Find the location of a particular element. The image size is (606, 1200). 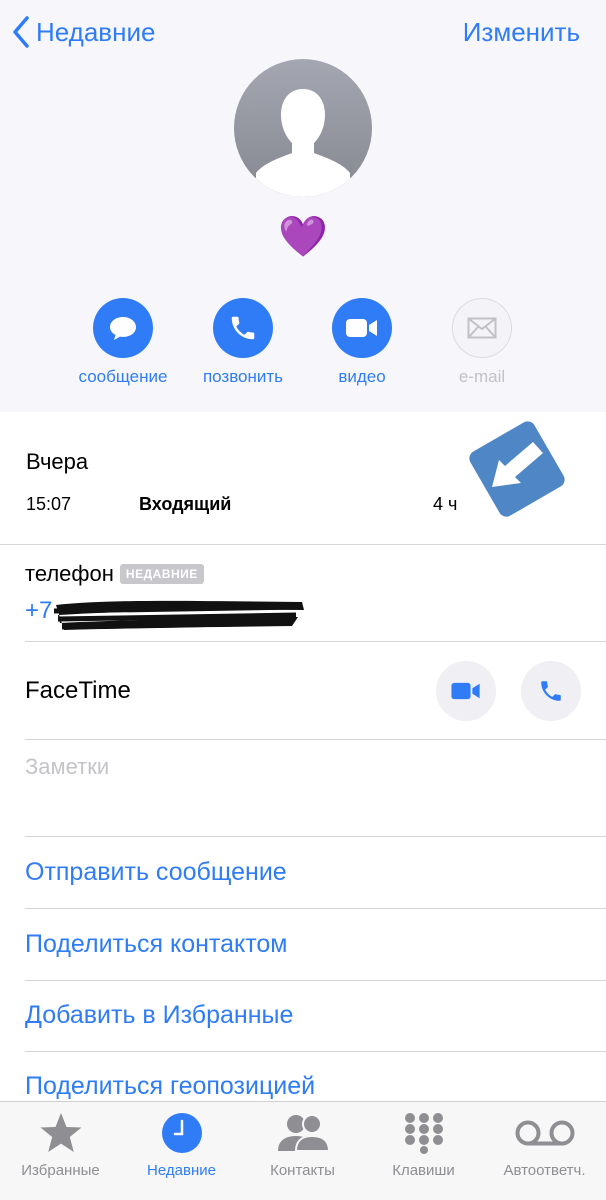

video-action-label: видео is located at coordinates (362, 376).